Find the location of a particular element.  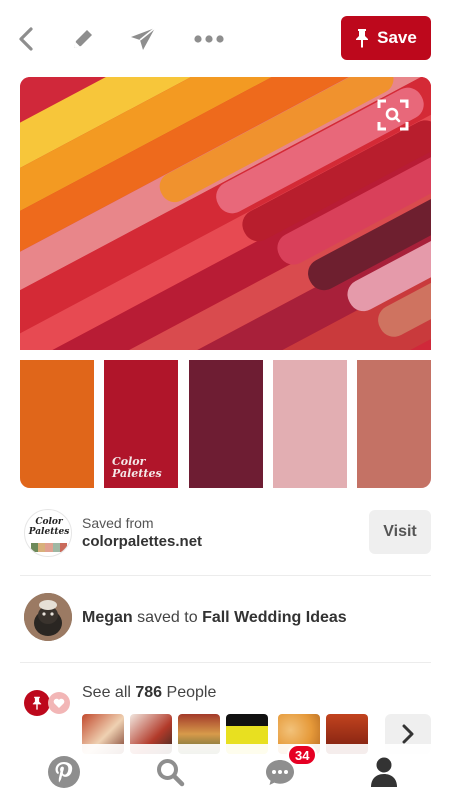

profile-icon is located at coordinates (384, 772).